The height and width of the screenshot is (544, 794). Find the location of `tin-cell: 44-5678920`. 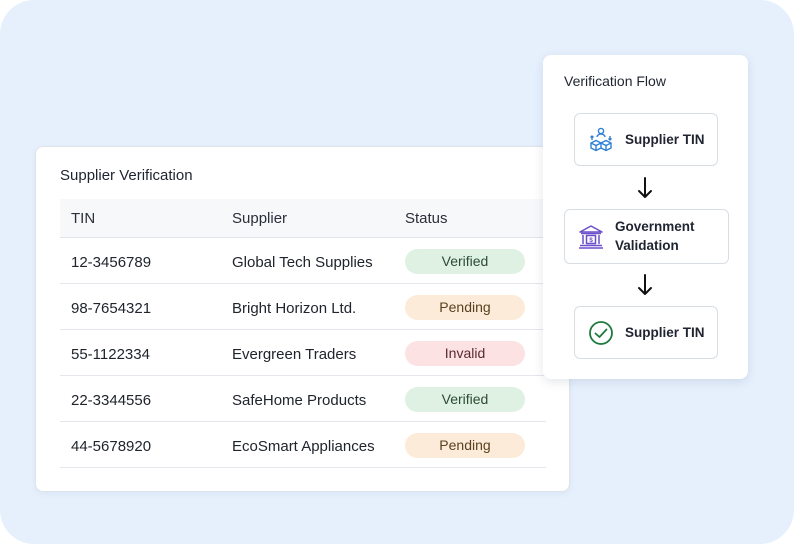

tin-cell: 44-5678920 is located at coordinates (111, 446).